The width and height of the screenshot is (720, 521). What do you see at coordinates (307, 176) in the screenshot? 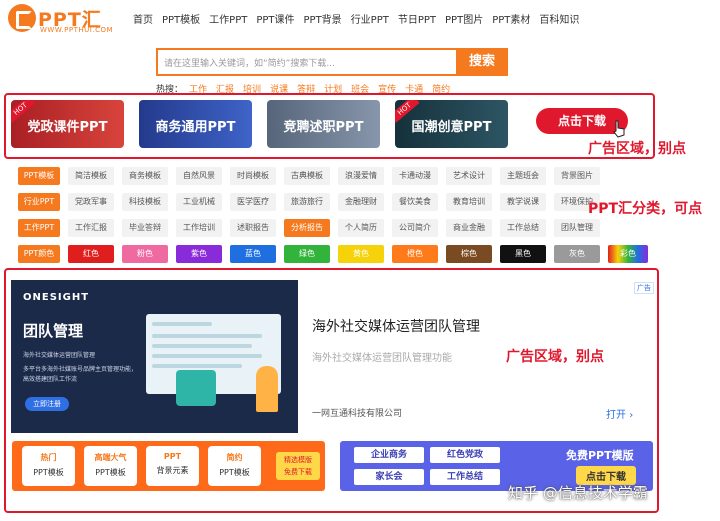
I see `category-item: 古典模板` at bounding box center [307, 176].